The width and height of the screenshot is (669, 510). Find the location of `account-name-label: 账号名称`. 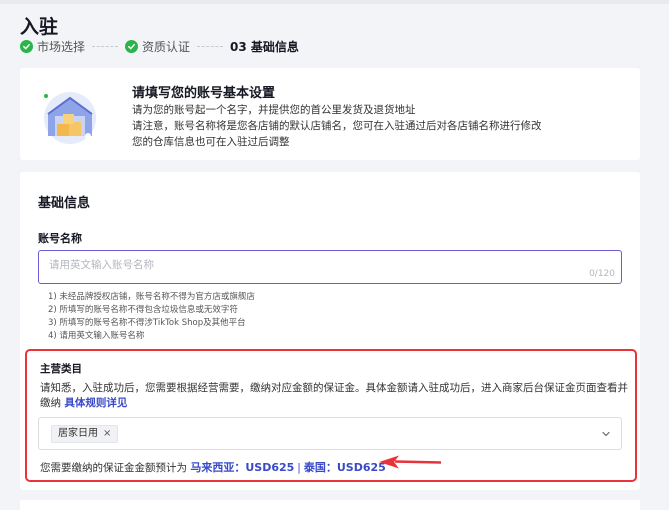

account-name-label: 账号名称 is located at coordinates (60, 238).